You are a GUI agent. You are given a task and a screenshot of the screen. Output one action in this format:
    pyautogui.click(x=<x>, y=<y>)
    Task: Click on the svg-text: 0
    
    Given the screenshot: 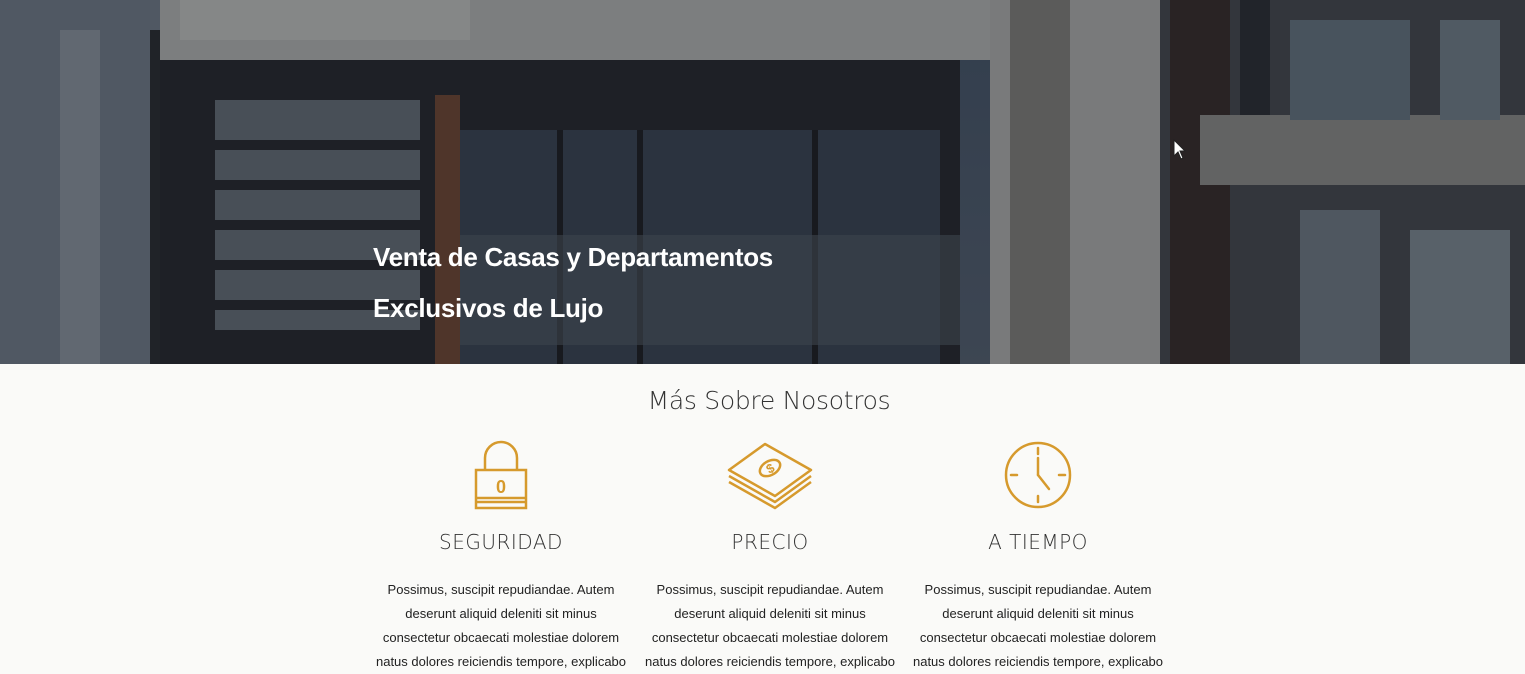 What is the action you would take?
    pyautogui.click(x=501, y=487)
    